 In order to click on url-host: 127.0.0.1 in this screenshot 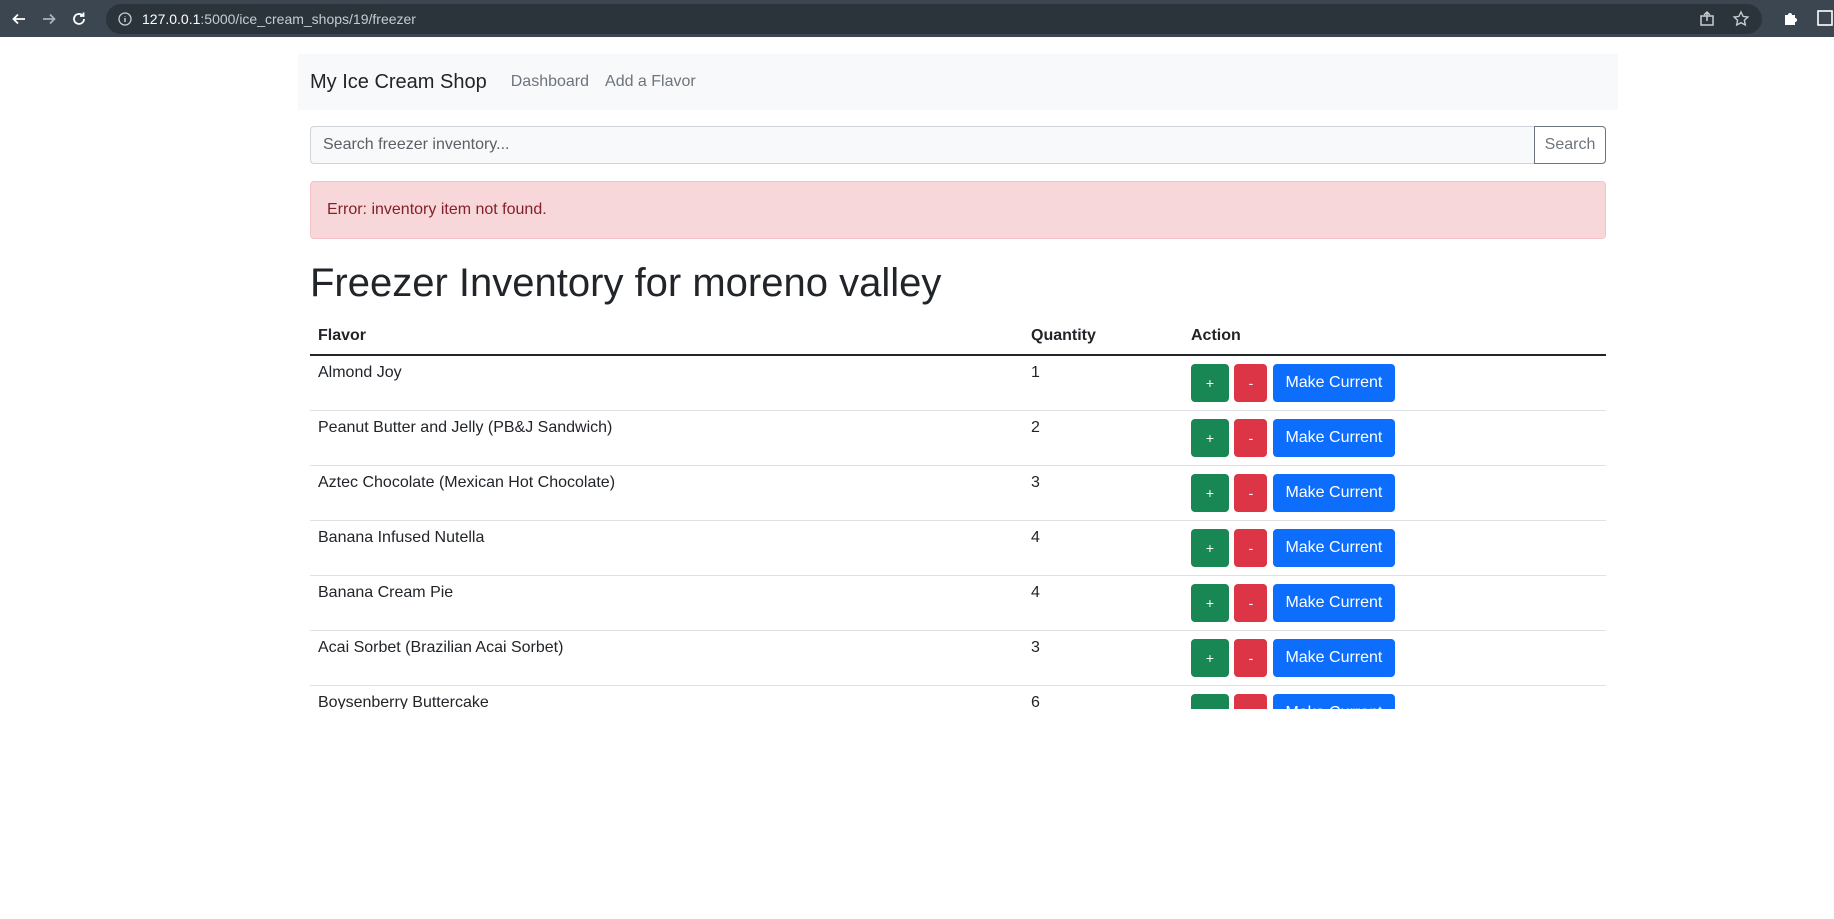, I will do `click(171, 19)`.